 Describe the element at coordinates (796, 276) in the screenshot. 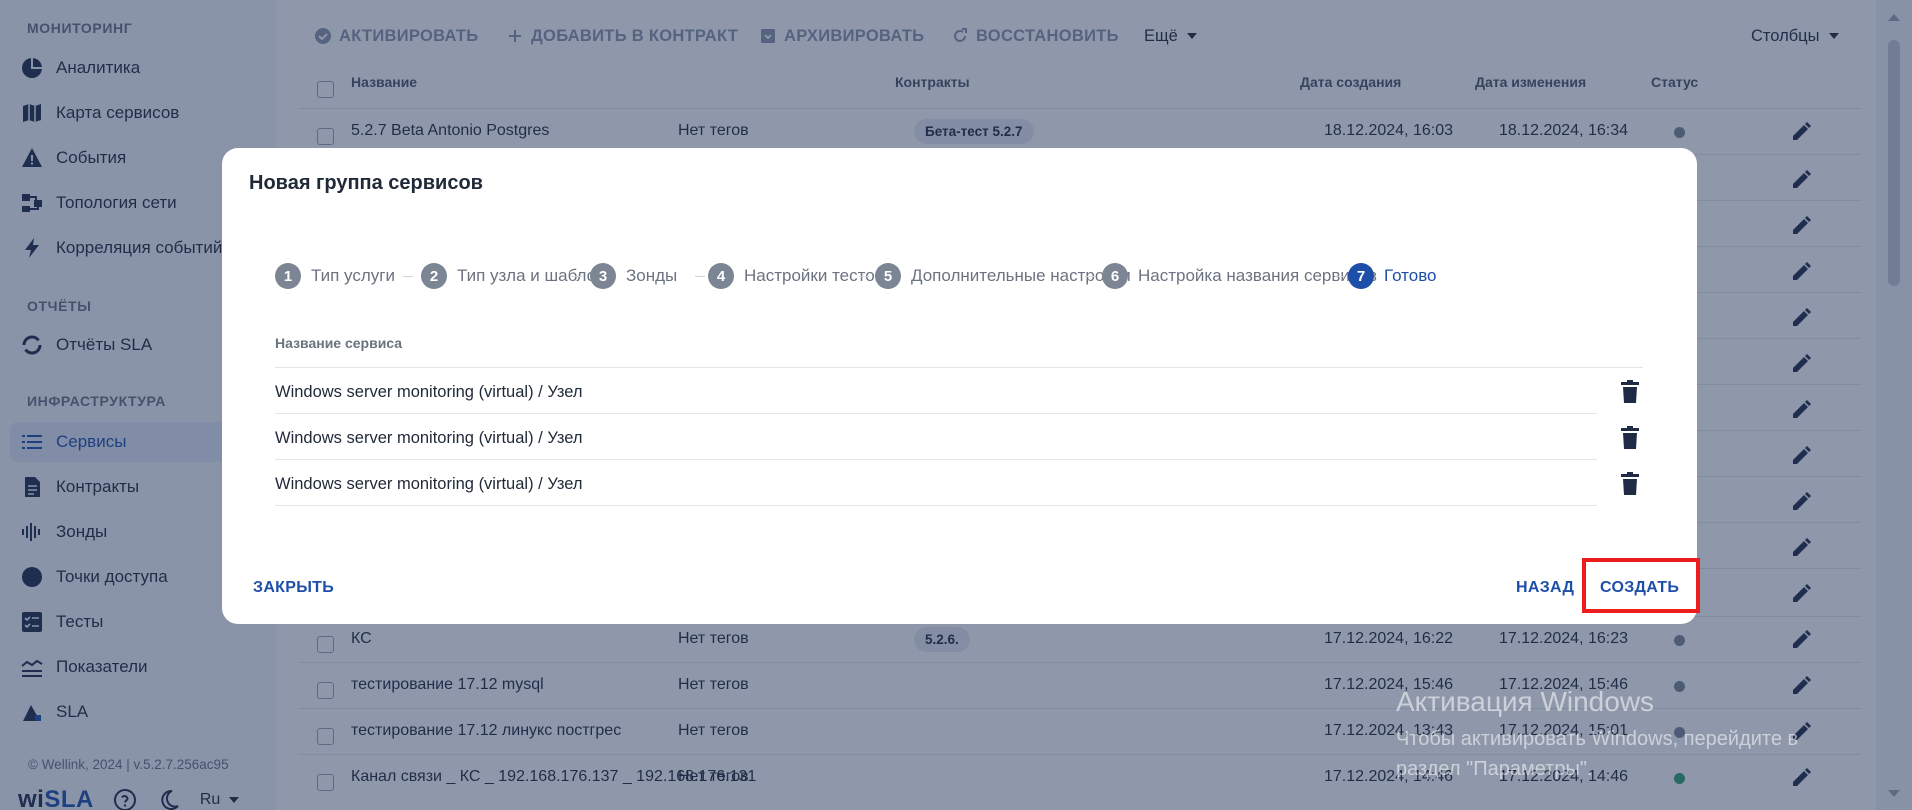

I see `step-test-settings: 4 Настройки тестов` at that location.